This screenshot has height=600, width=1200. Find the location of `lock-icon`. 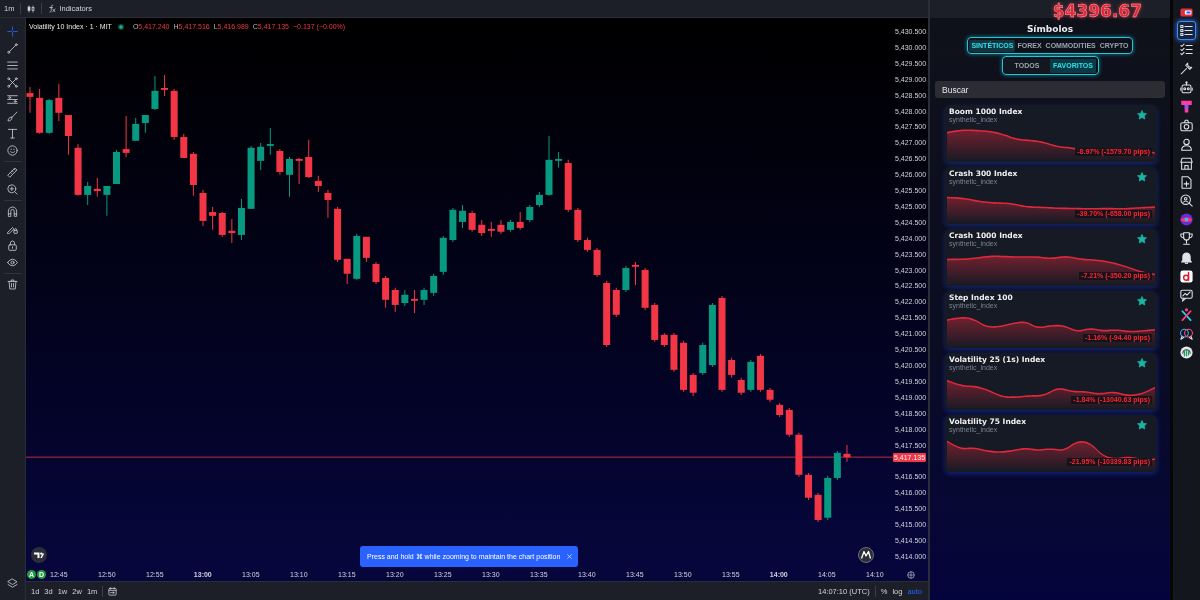

lock-icon is located at coordinates (12, 245).